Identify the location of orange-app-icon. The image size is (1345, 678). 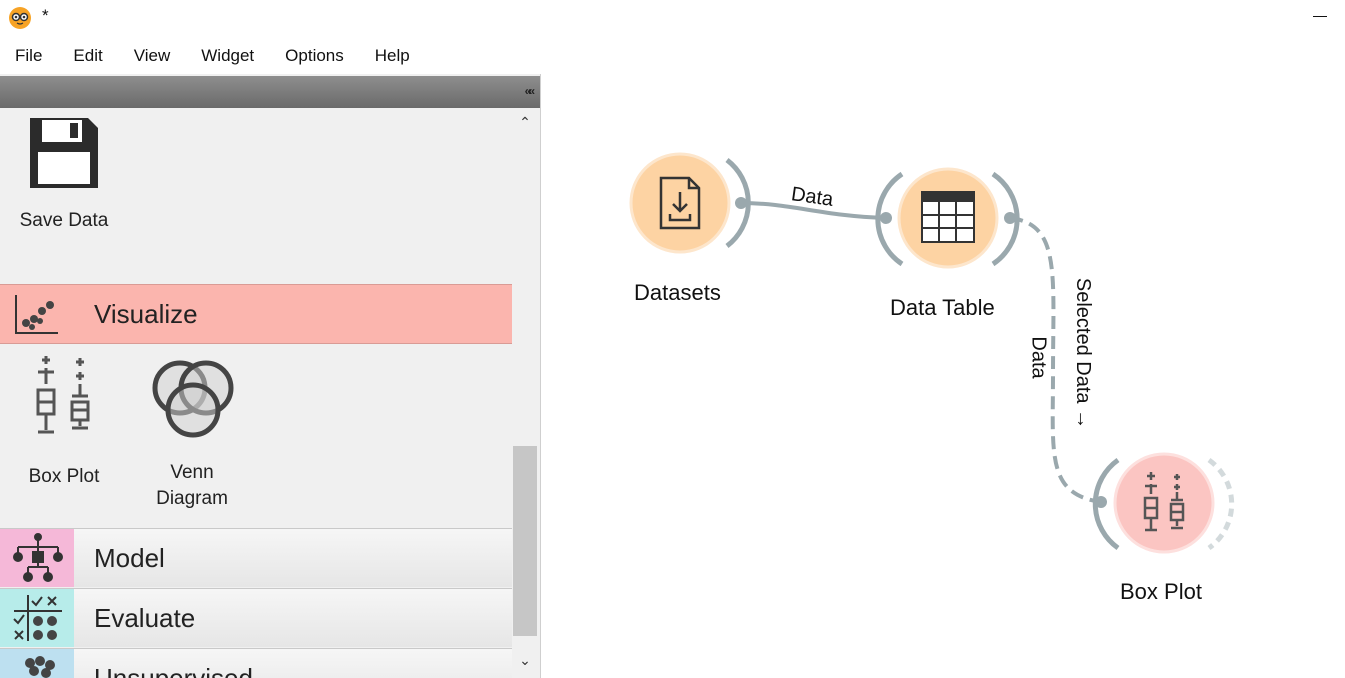
(20, 18).